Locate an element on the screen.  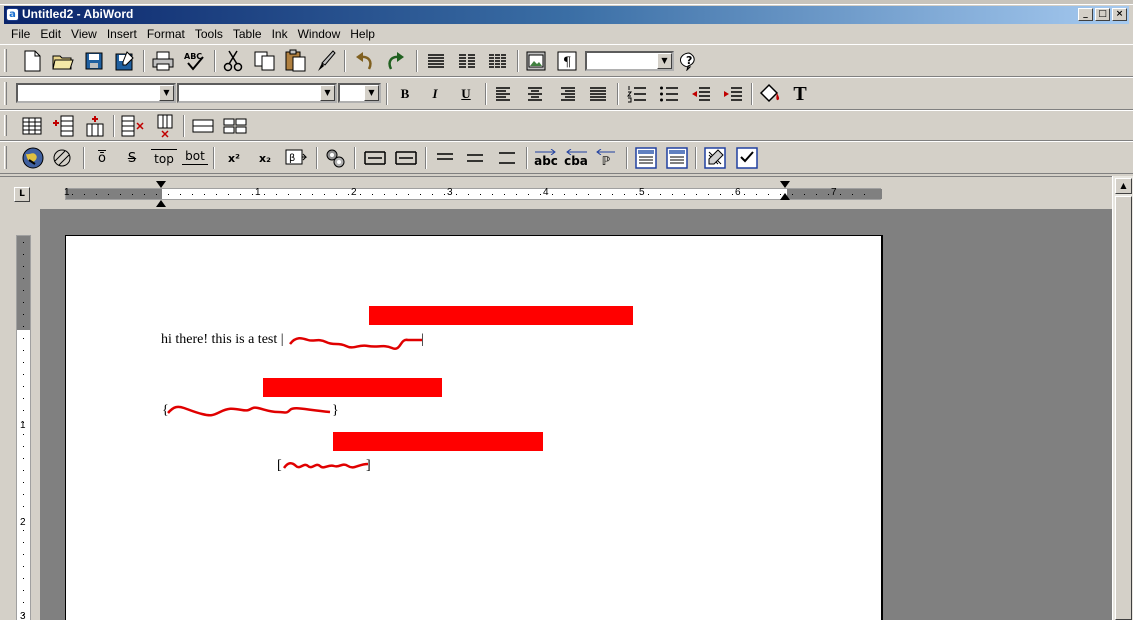
columns-icon is located at coordinates (498, 61).